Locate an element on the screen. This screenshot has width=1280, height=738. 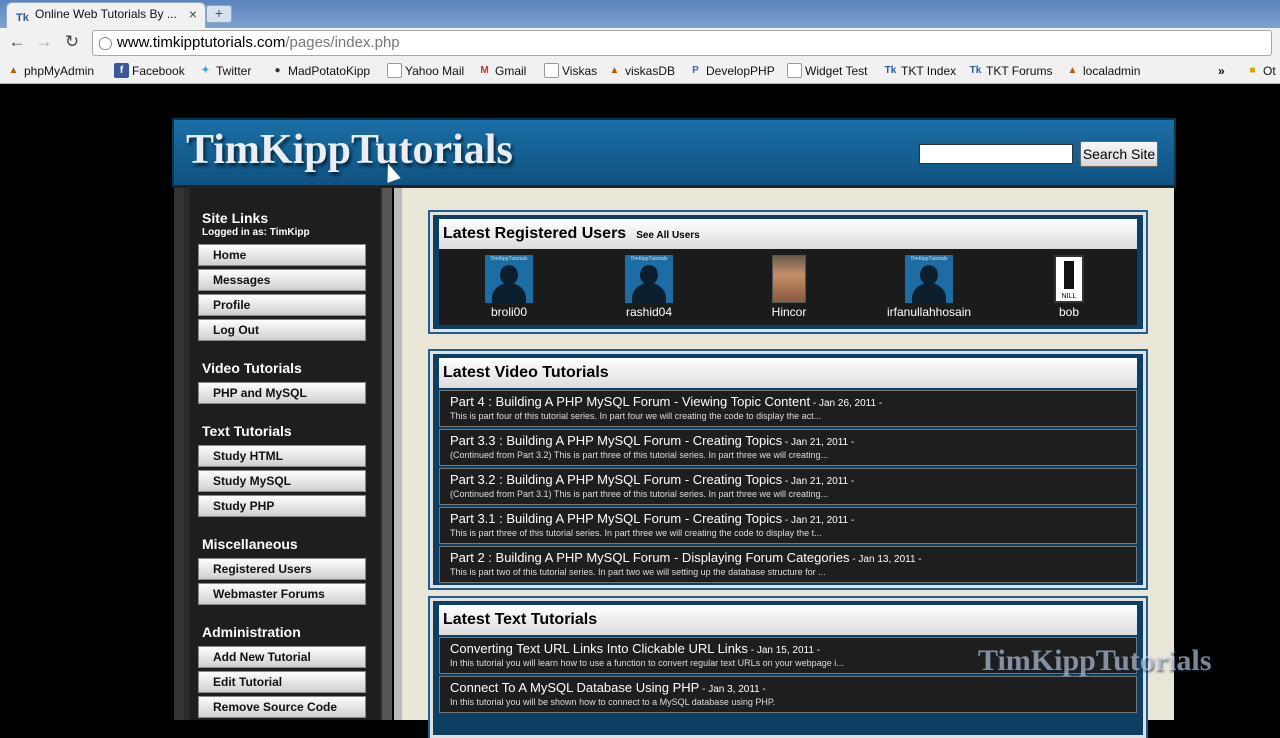
bookmark-twitter: ✦ Twitter is located at coordinates (224, 71).